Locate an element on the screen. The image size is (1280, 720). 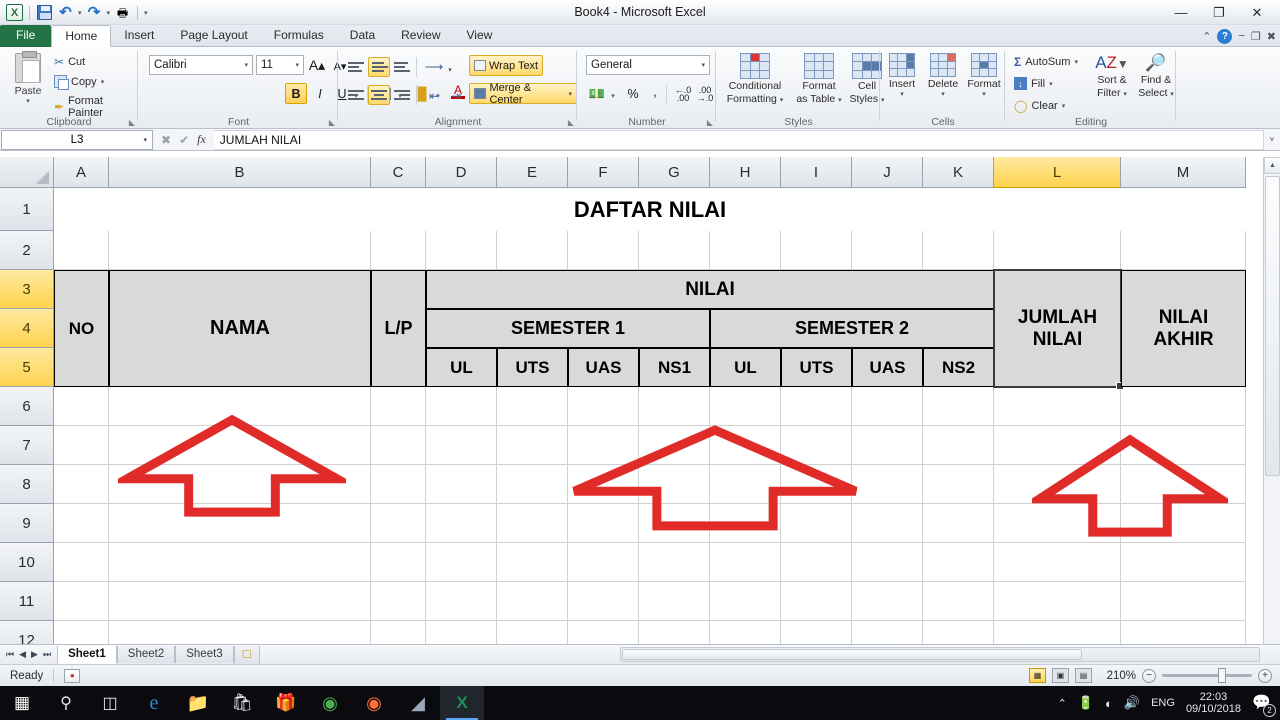
table-header-ul: UL is located at coordinates (745, 367).